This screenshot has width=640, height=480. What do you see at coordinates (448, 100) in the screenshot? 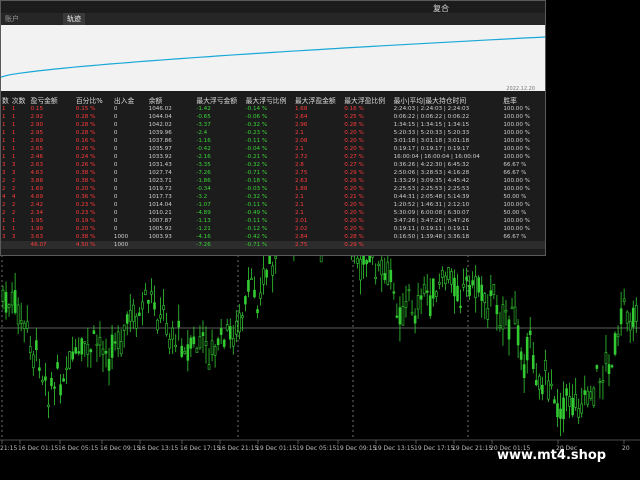
I see `column-header: 最小|平均|最大持仓时间` at bounding box center [448, 100].